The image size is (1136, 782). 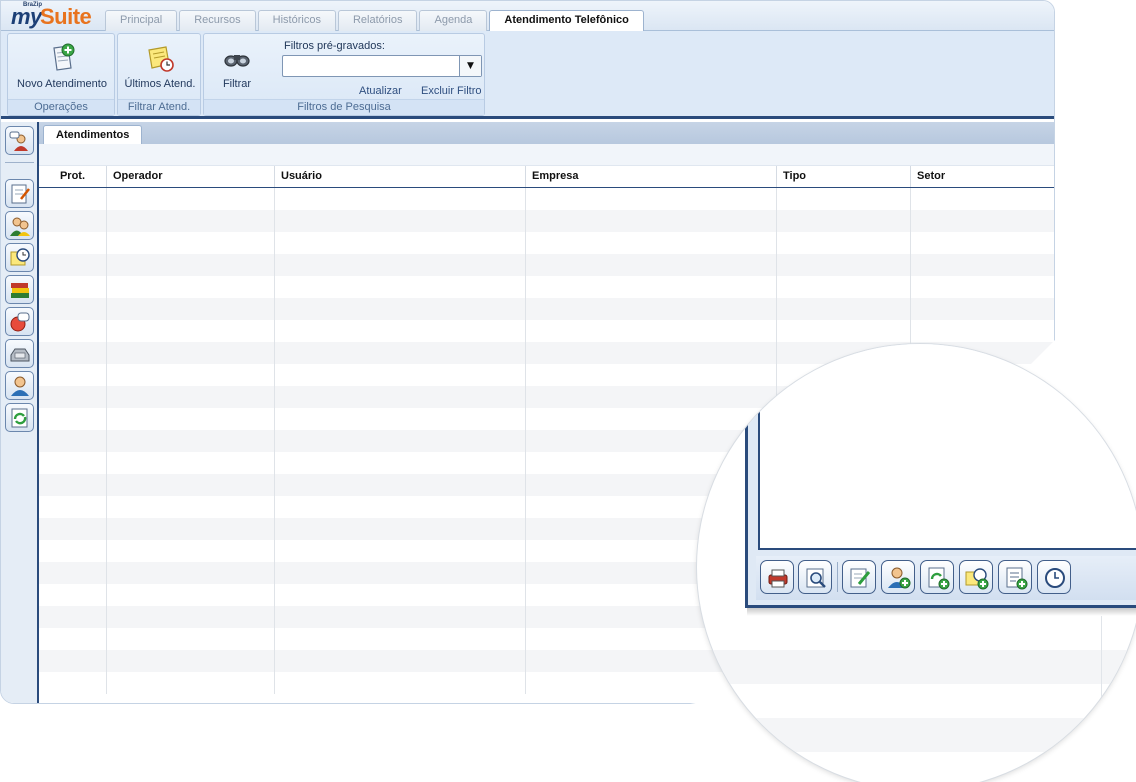 I want to click on tab-recursos: Recursos, so click(x=217, y=20).